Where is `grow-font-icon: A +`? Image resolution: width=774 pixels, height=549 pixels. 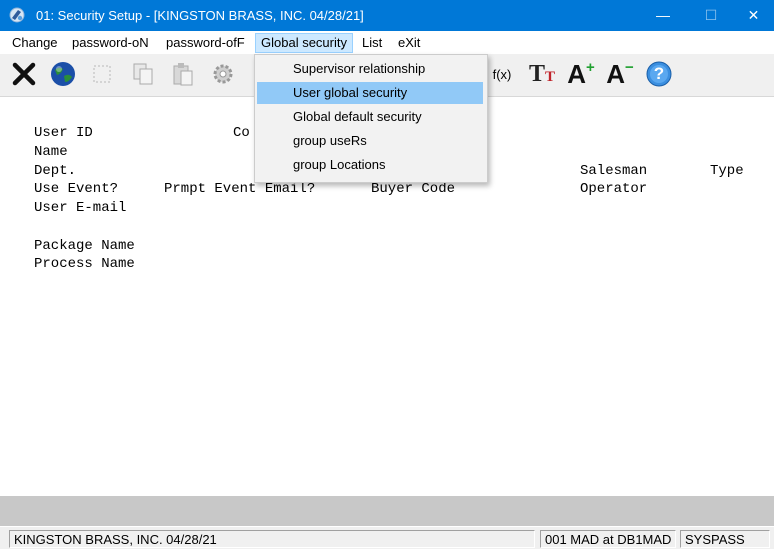
grow-font-icon: A + is located at coordinates (581, 74).